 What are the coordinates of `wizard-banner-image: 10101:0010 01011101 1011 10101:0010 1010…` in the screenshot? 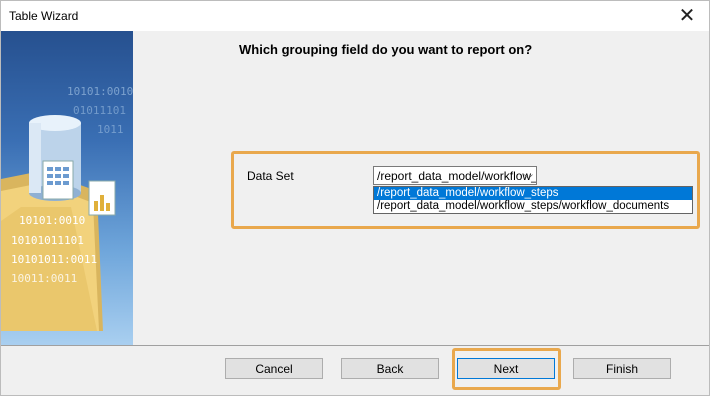 It's located at (67, 188).